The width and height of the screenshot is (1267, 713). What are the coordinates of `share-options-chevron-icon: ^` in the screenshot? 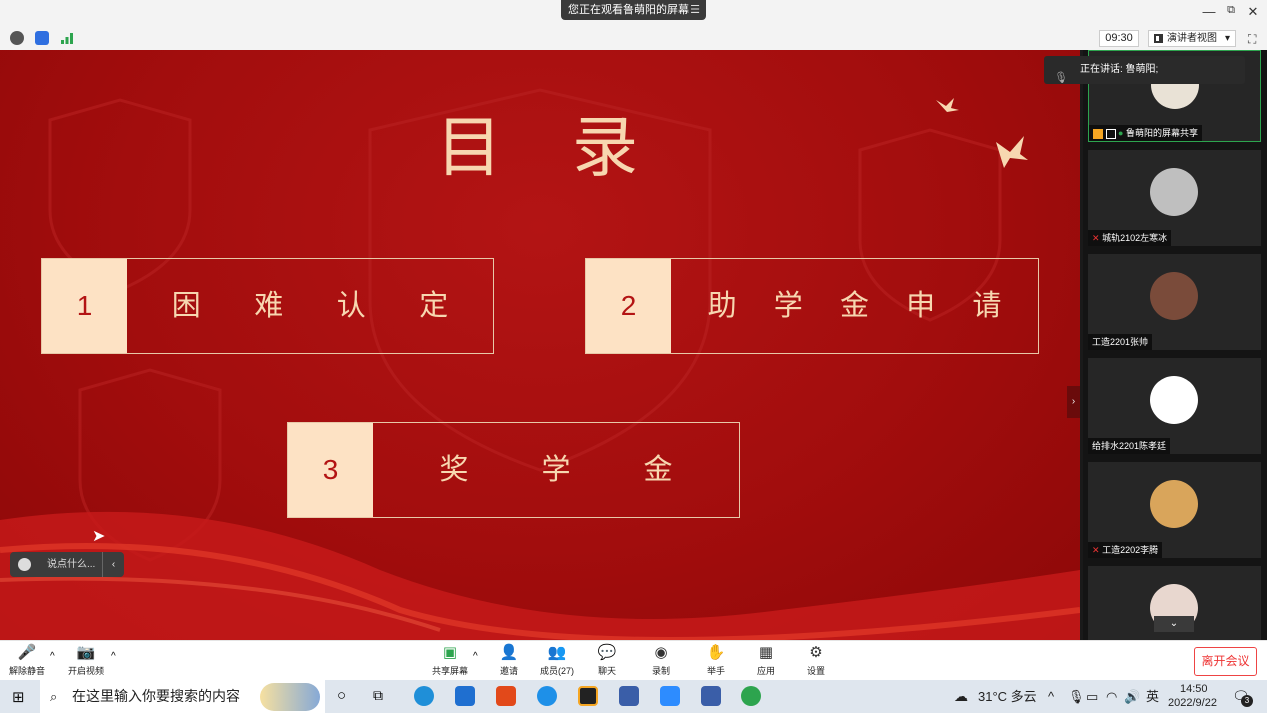 It's located at (475, 656).